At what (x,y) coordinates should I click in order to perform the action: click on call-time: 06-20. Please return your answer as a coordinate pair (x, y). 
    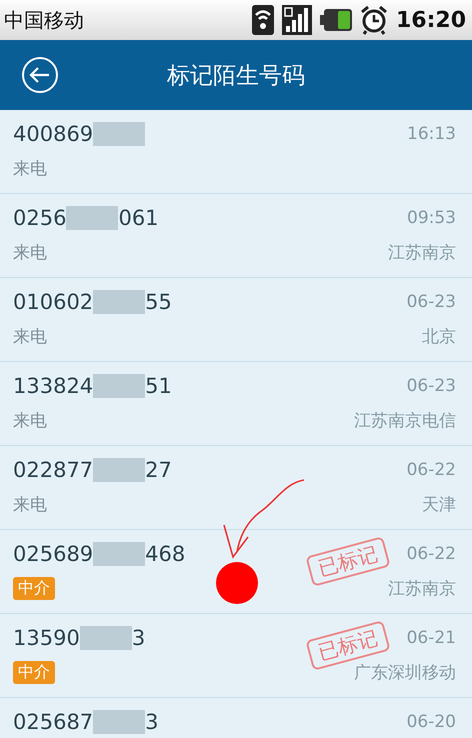
    Looking at the image, I should click on (431, 722).